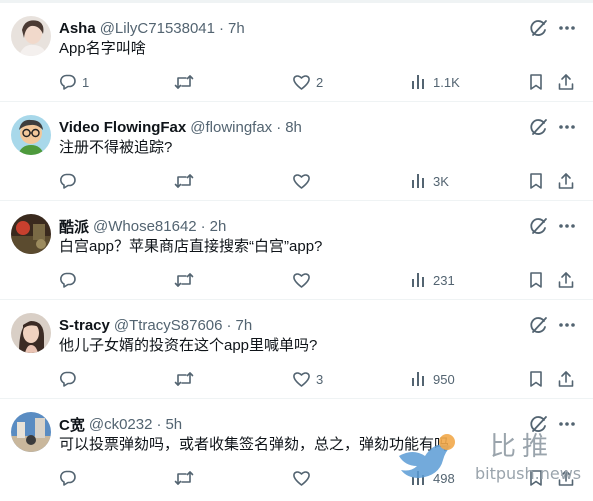  Describe the element at coordinates (446, 82) in the screenshot. I see `view-count: 1.1K` at that location.